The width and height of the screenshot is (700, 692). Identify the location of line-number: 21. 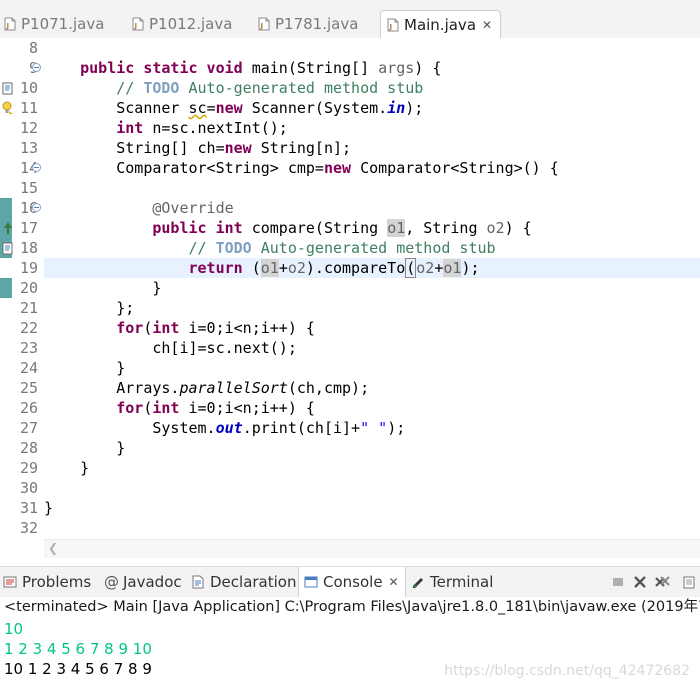
(28, 308).